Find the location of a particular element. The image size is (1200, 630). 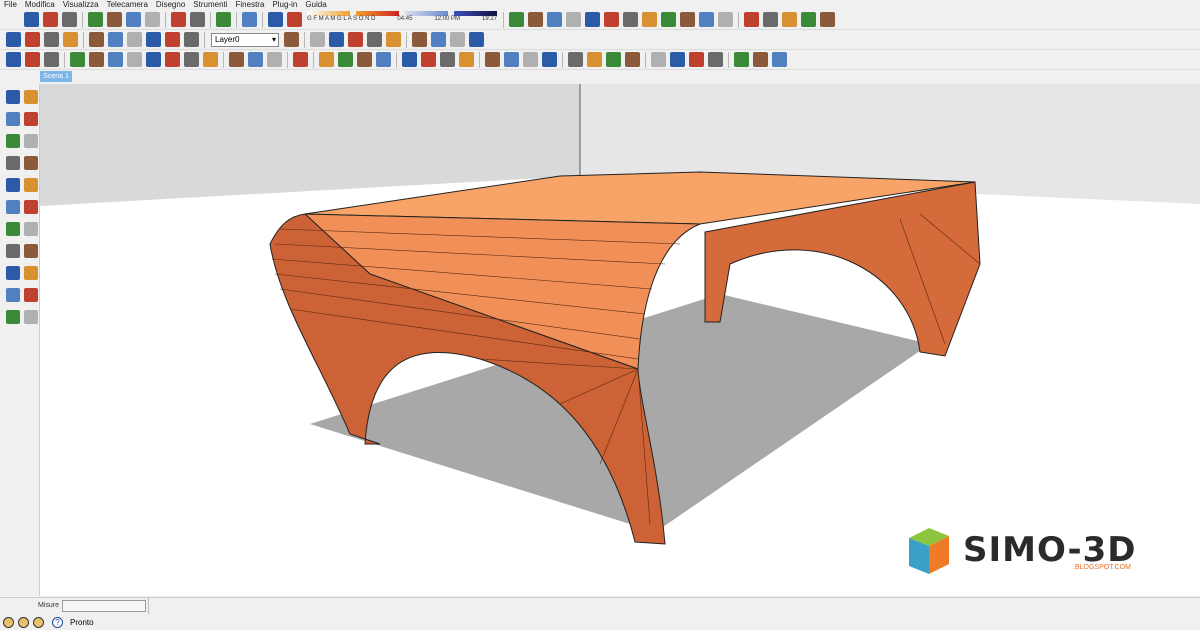

iso-view-icon is located at coordinates (96, 39).